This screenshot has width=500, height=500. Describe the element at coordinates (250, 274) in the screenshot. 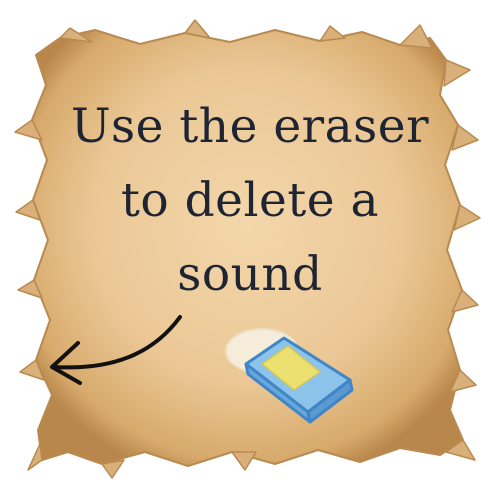

I see `tutorial-line-3: sound` at that location.